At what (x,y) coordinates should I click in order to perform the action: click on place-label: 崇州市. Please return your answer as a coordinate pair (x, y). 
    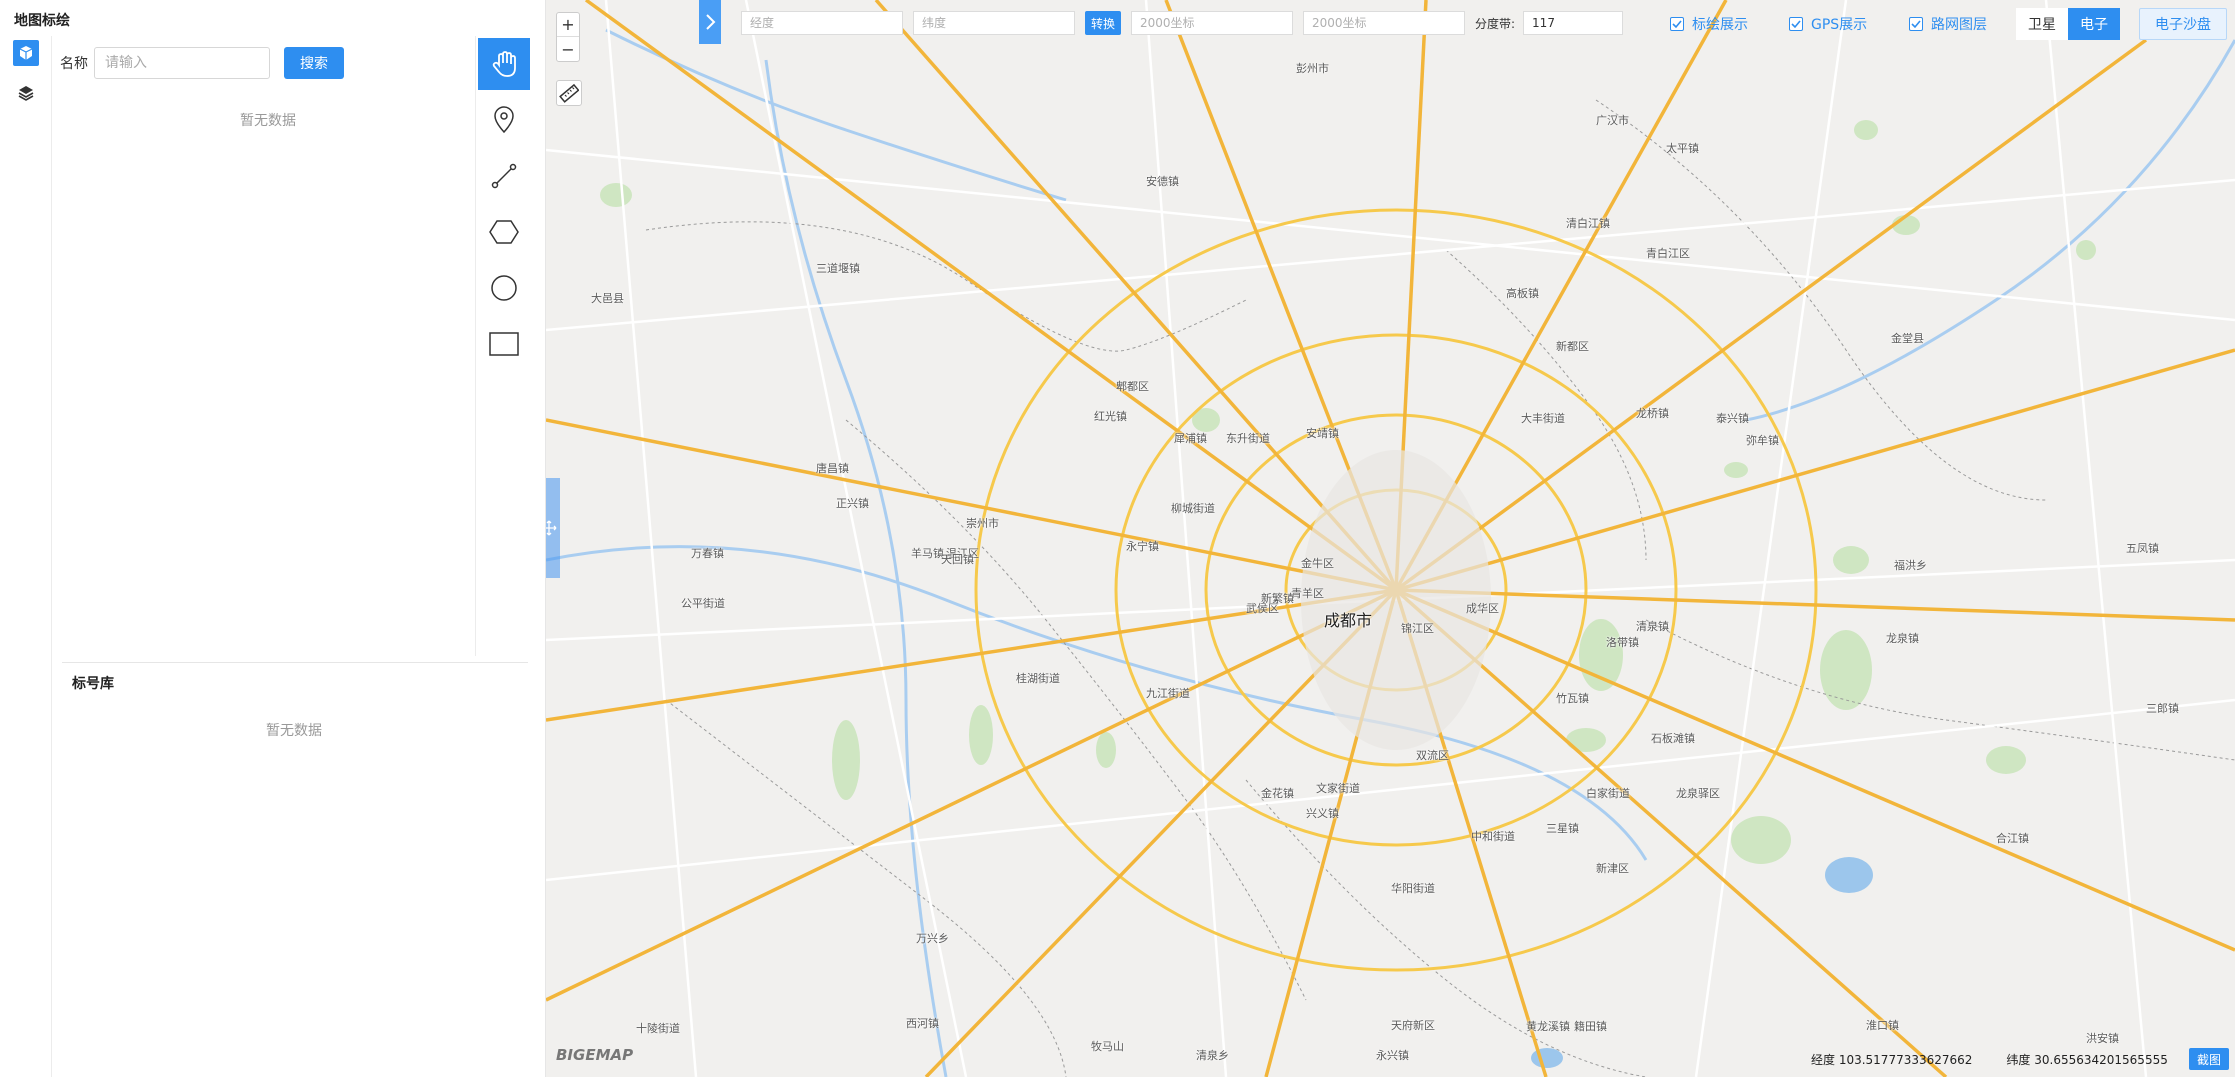
    Looking at the image, I should click on (982, 523).